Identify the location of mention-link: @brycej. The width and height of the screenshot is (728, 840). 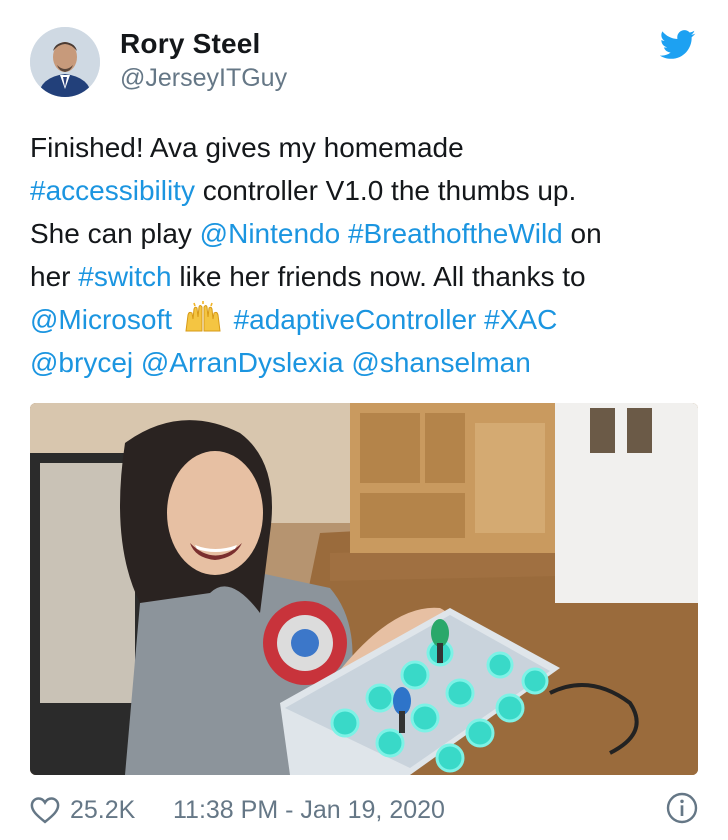
(81, 362).